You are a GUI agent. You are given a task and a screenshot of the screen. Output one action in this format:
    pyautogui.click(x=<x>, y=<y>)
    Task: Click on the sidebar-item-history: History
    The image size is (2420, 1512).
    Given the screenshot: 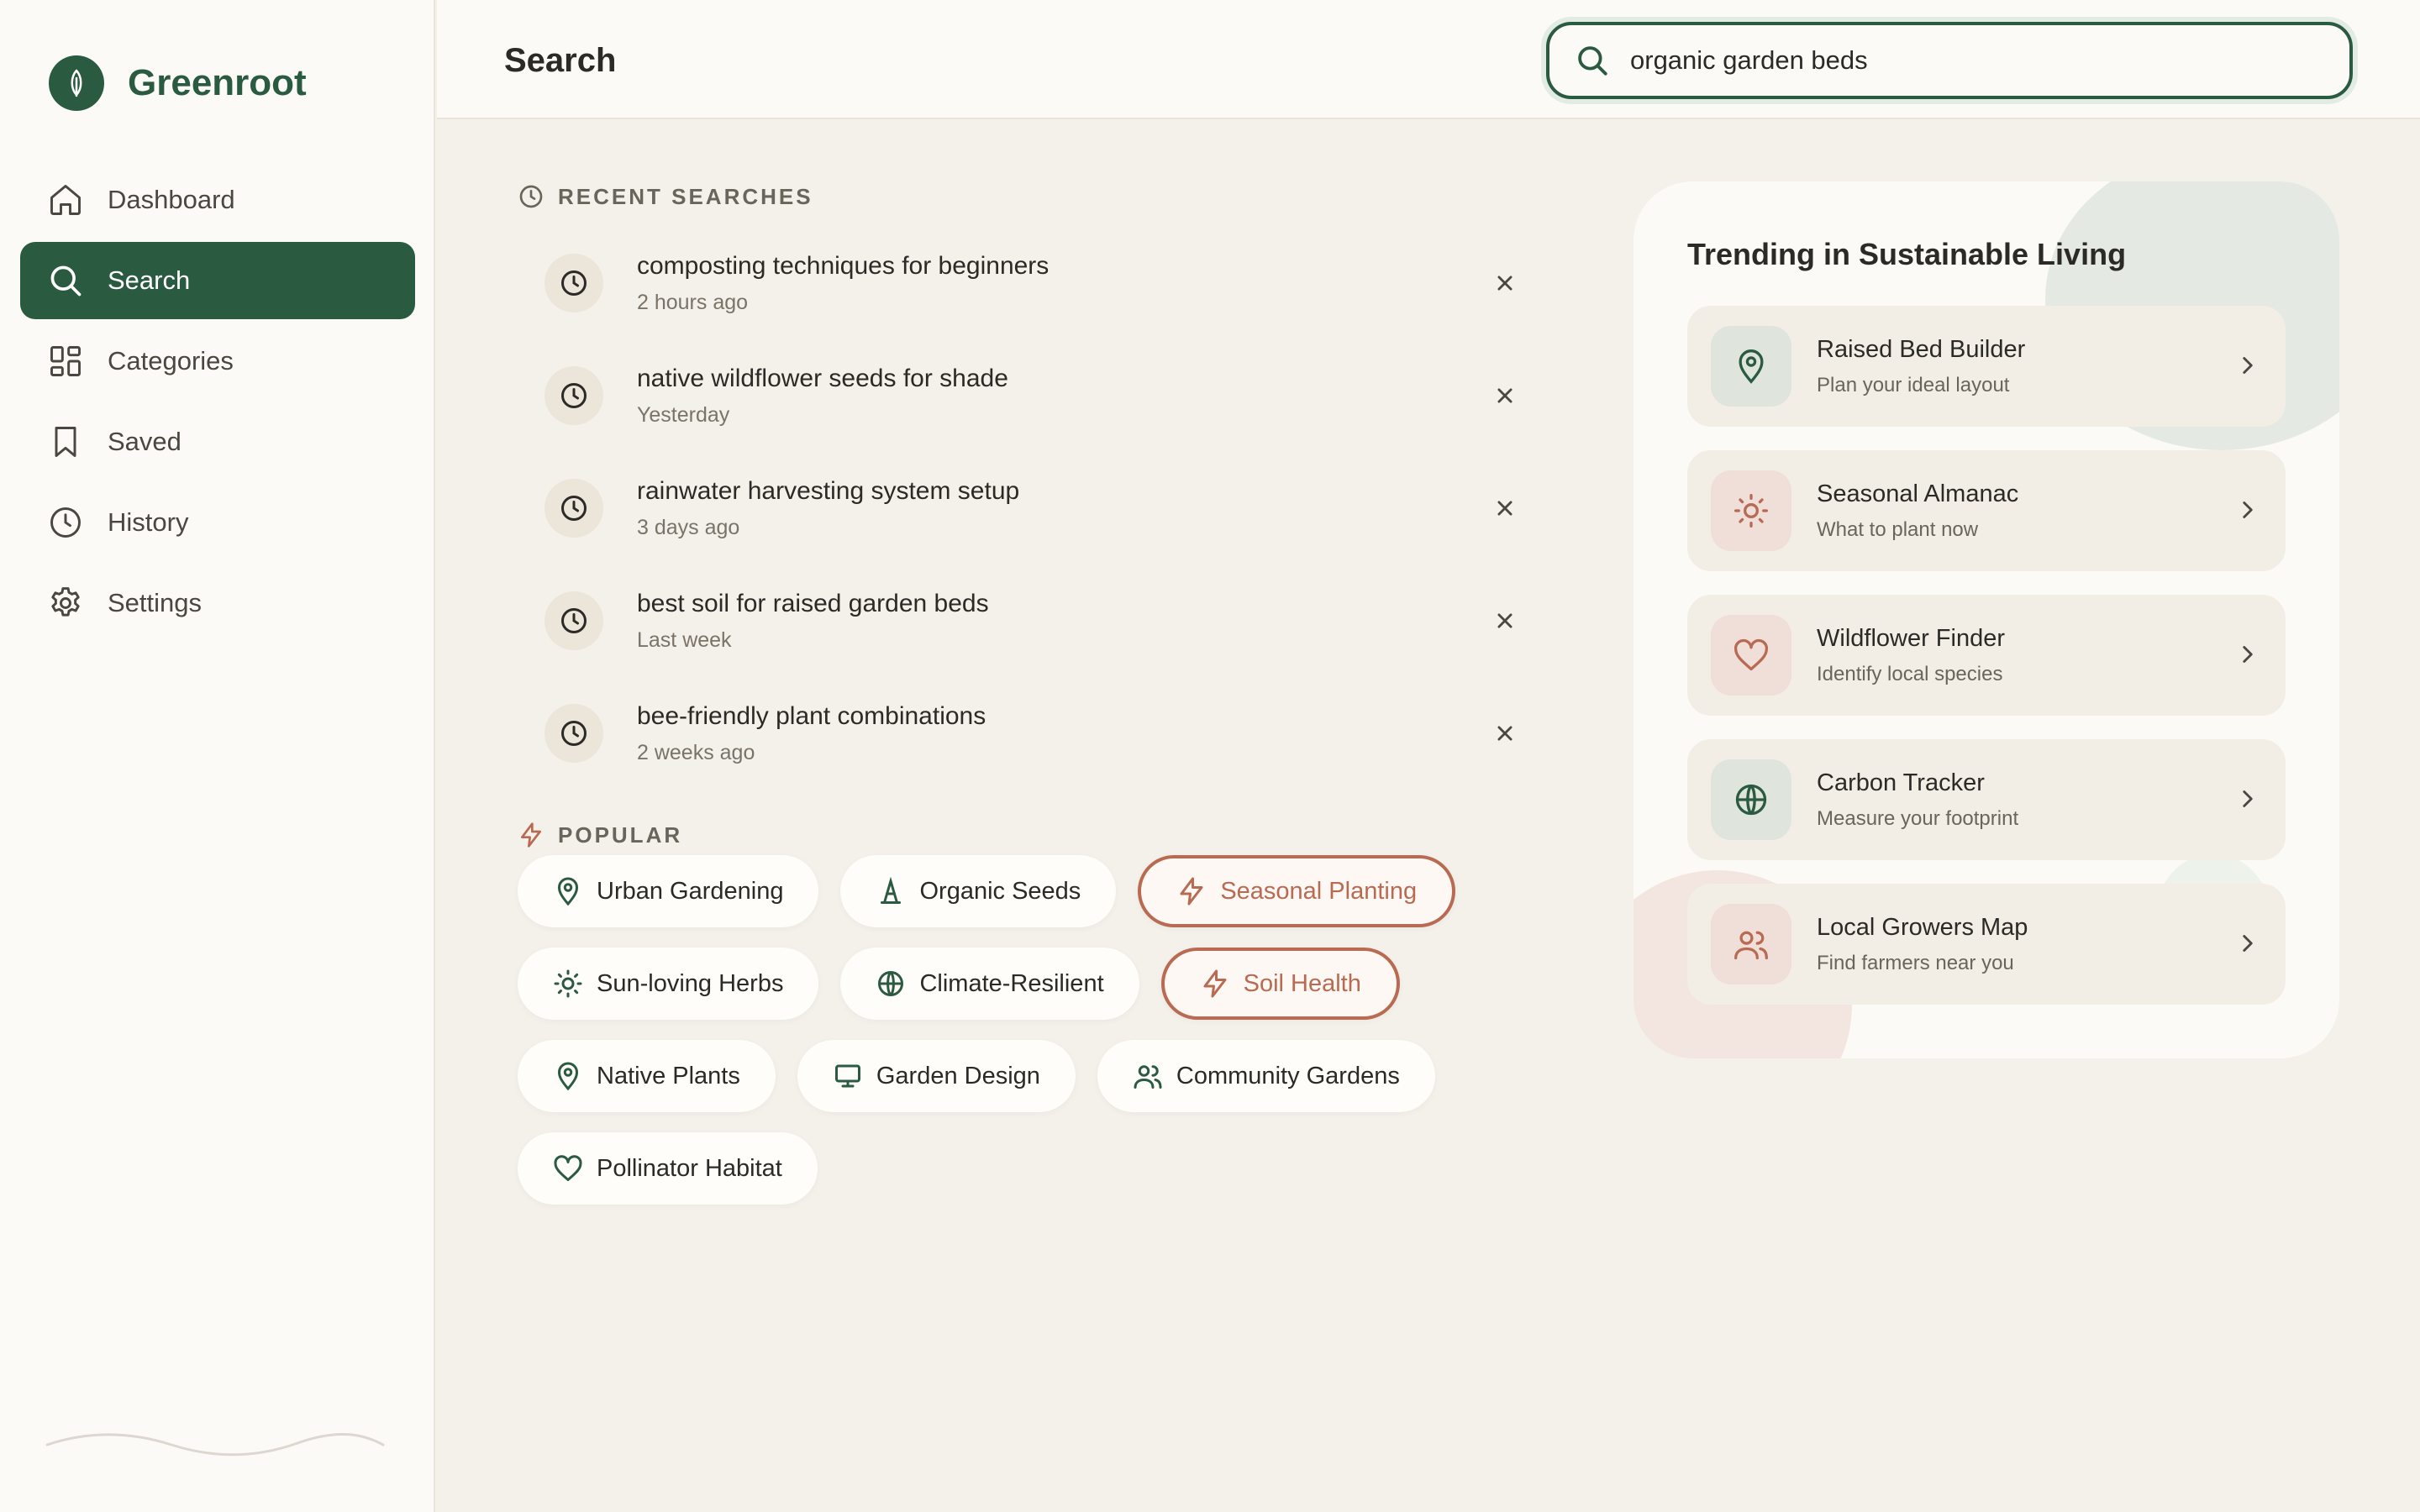 What is the action you would take?
    pyautogui.click(x=218, y=522)
    